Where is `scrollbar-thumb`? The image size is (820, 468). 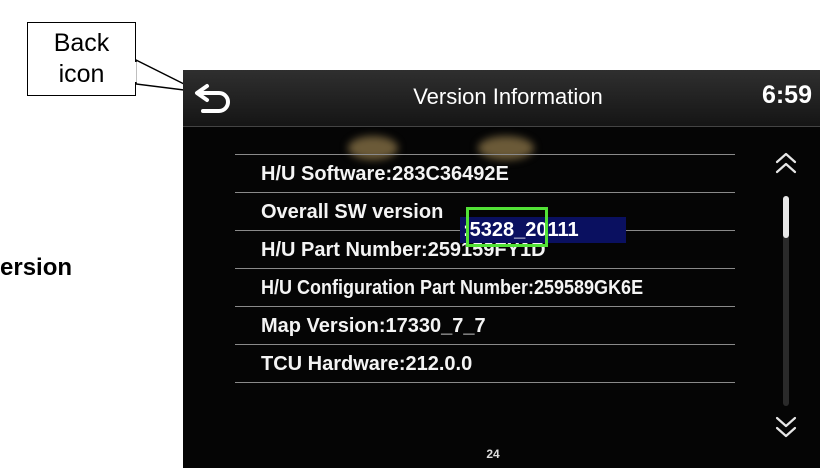 scrollbar-thumb is located at coordinates (786, 217).